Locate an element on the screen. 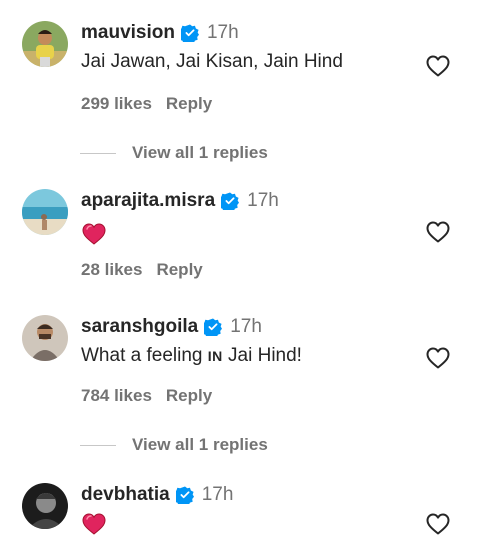 This screenshot has width=478, height=541. likes-count: 299 likes is located at coordinates (116, 103).